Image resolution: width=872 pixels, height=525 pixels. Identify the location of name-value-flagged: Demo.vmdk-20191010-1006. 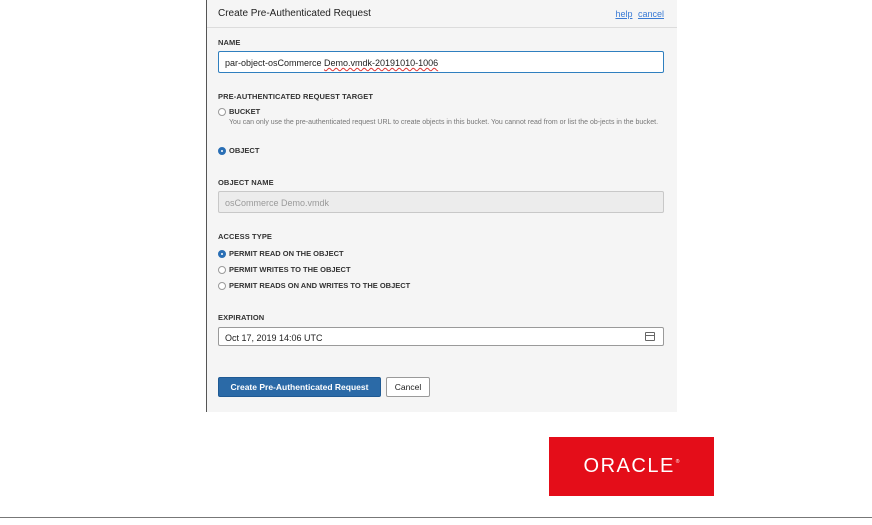
(381, 63).